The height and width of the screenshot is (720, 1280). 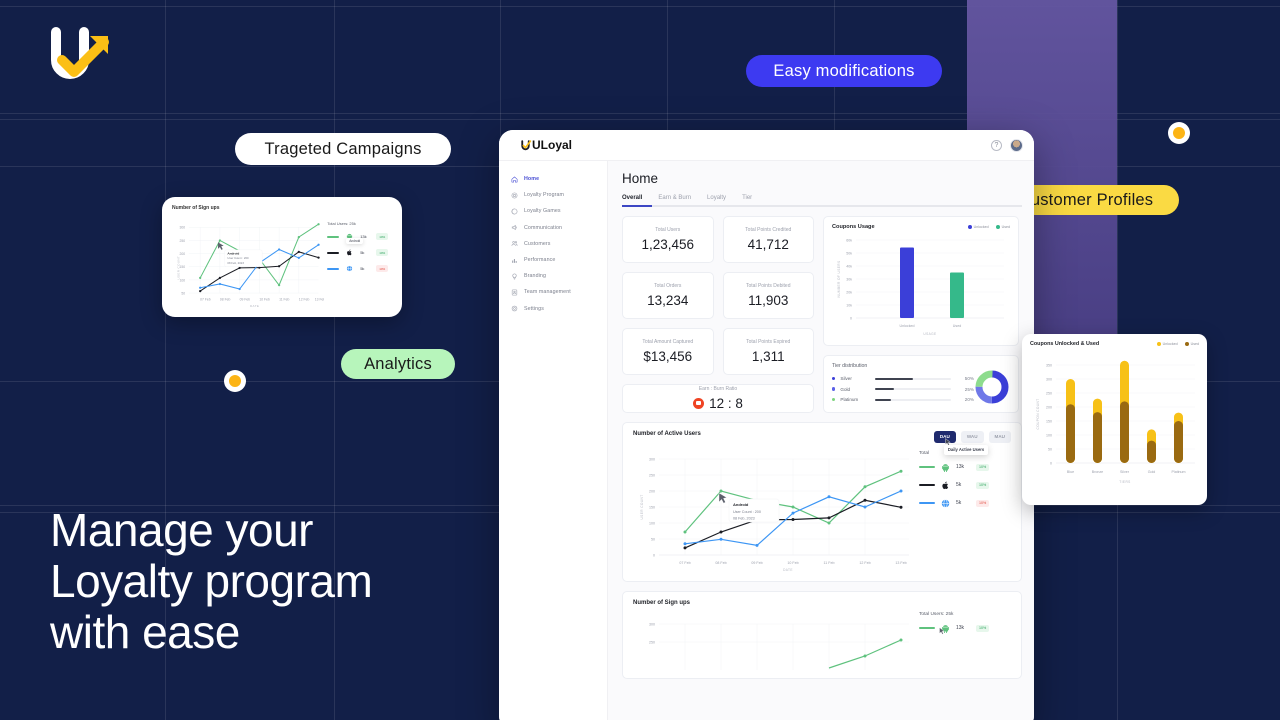 I want to click on svg-text: Android, so click(x=233, y=254).